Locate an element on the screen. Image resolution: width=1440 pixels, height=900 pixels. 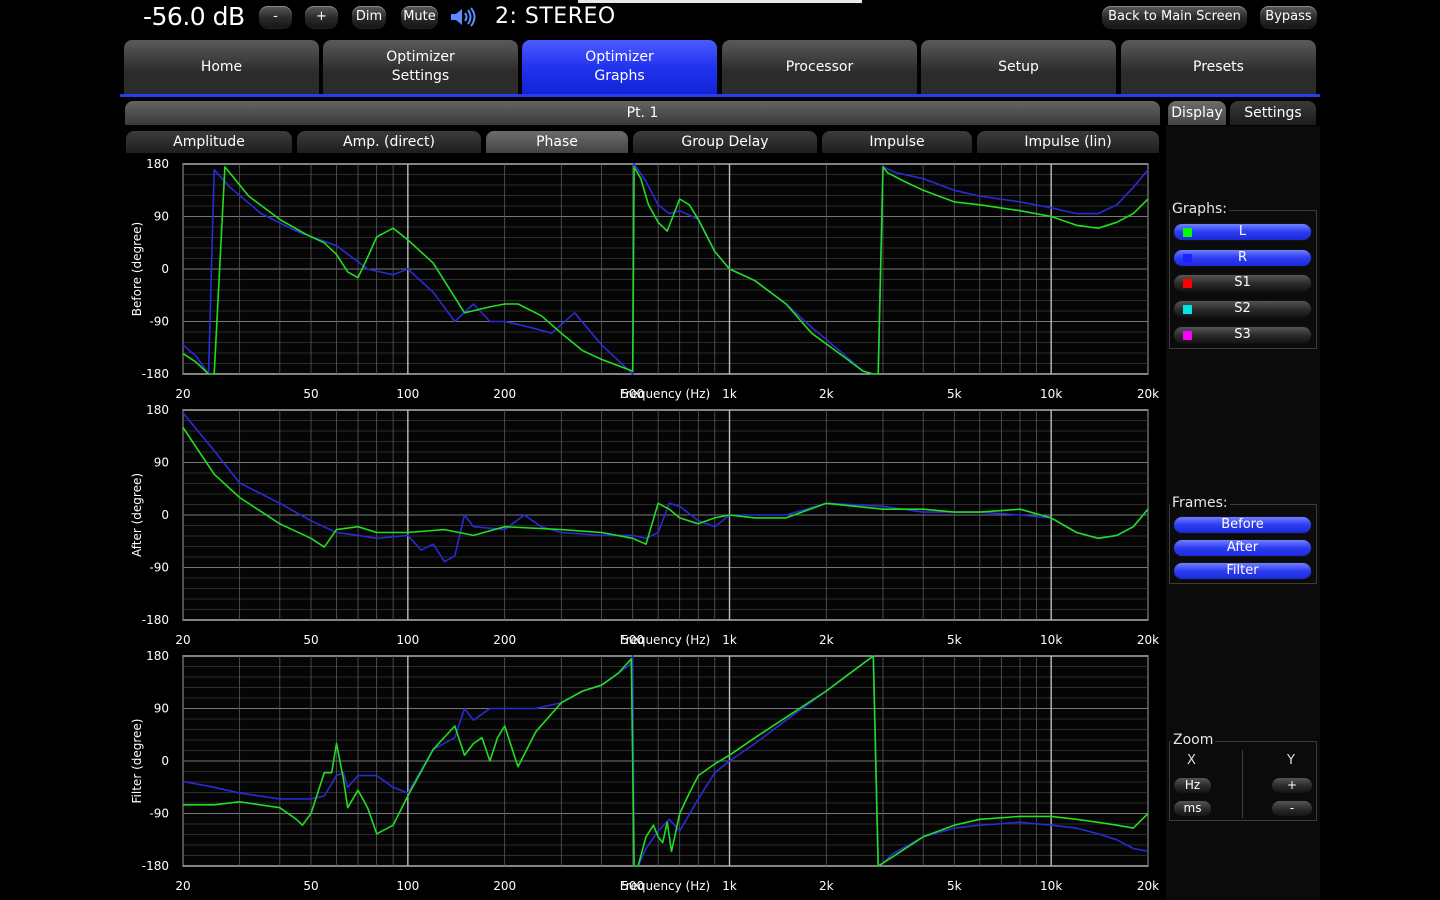
y-axis-label: Before (degree) is located at coordinates (137, 269).